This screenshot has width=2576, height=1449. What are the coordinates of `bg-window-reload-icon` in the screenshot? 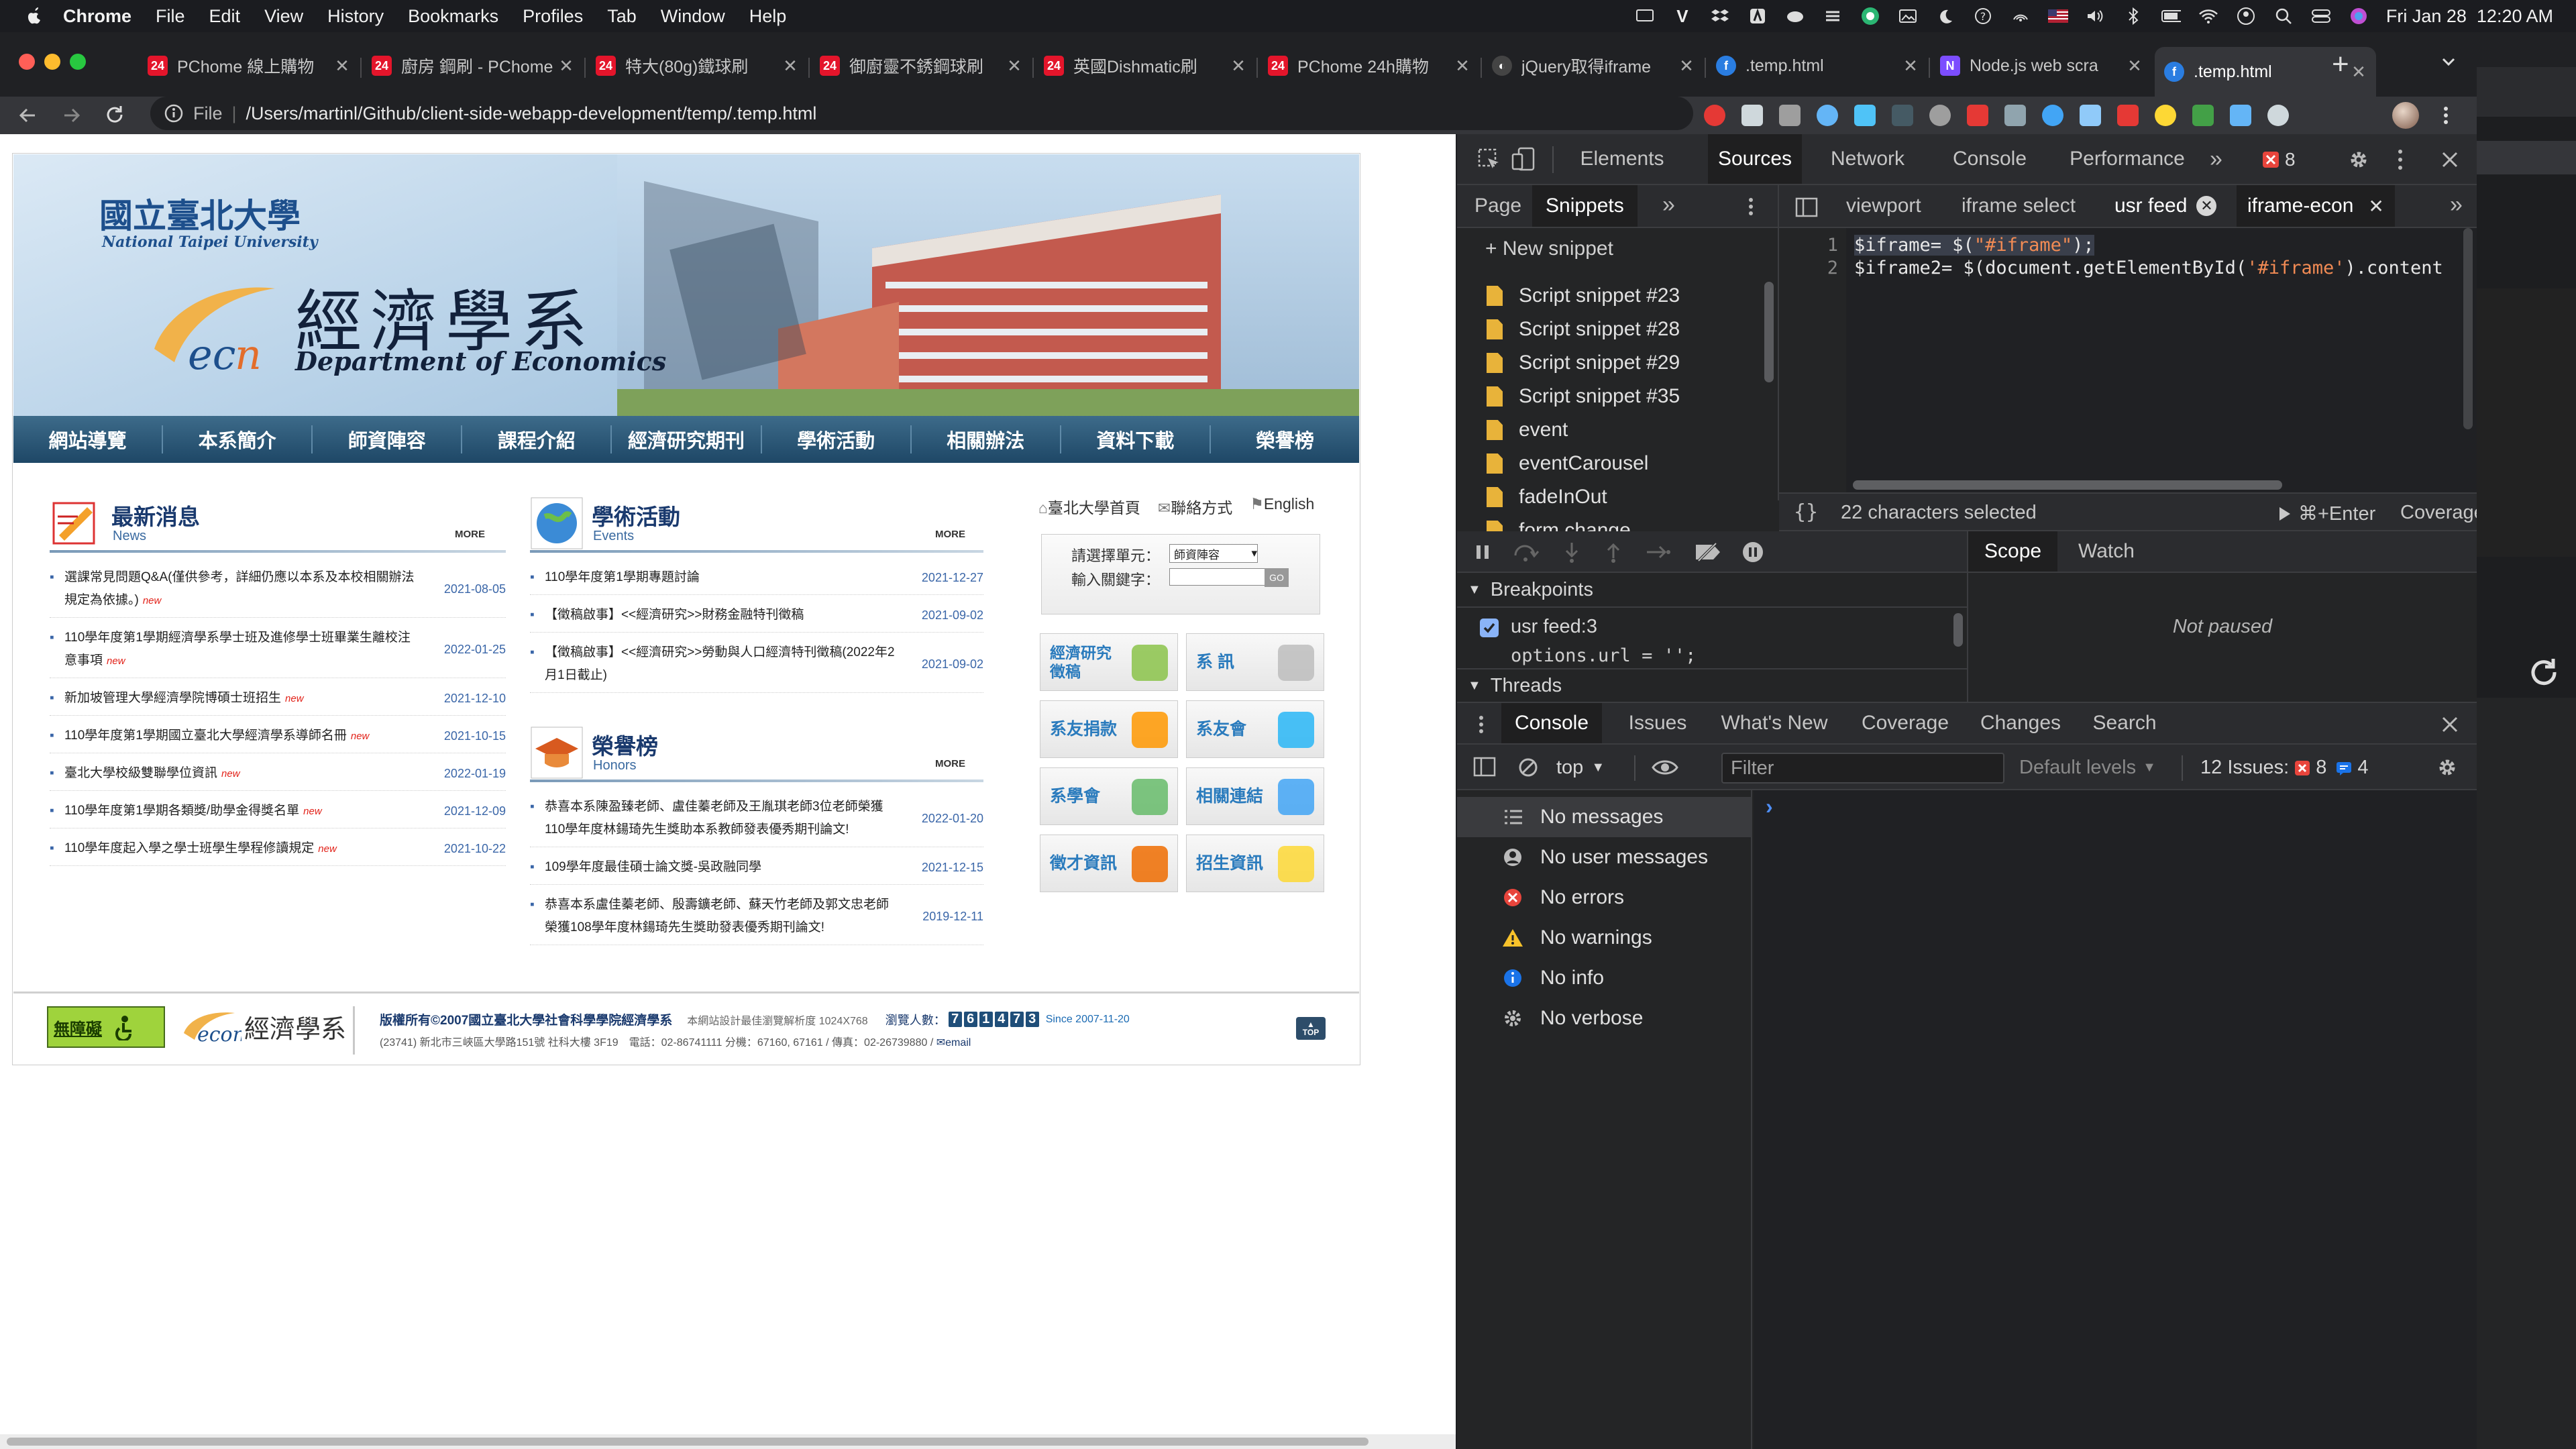 It's located at (2544, 672).